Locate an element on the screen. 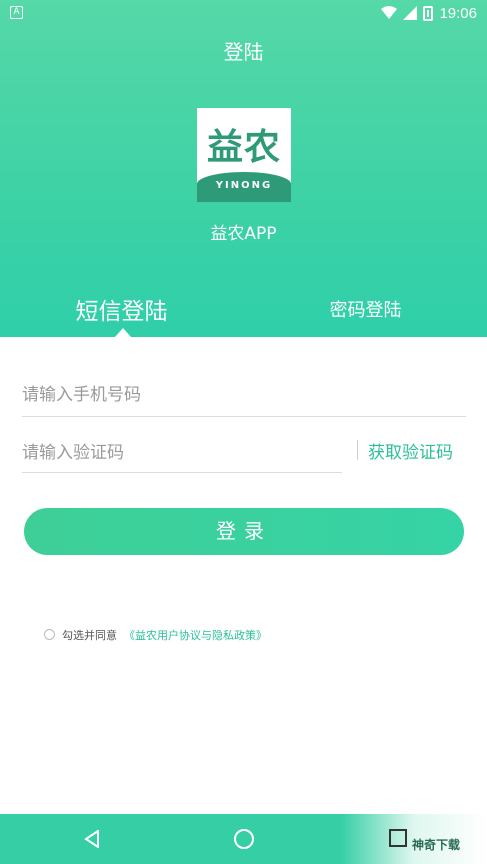 The height and width of the screenshot is (864, 487). agreement-checkbox is located at coordinates (49, 634).